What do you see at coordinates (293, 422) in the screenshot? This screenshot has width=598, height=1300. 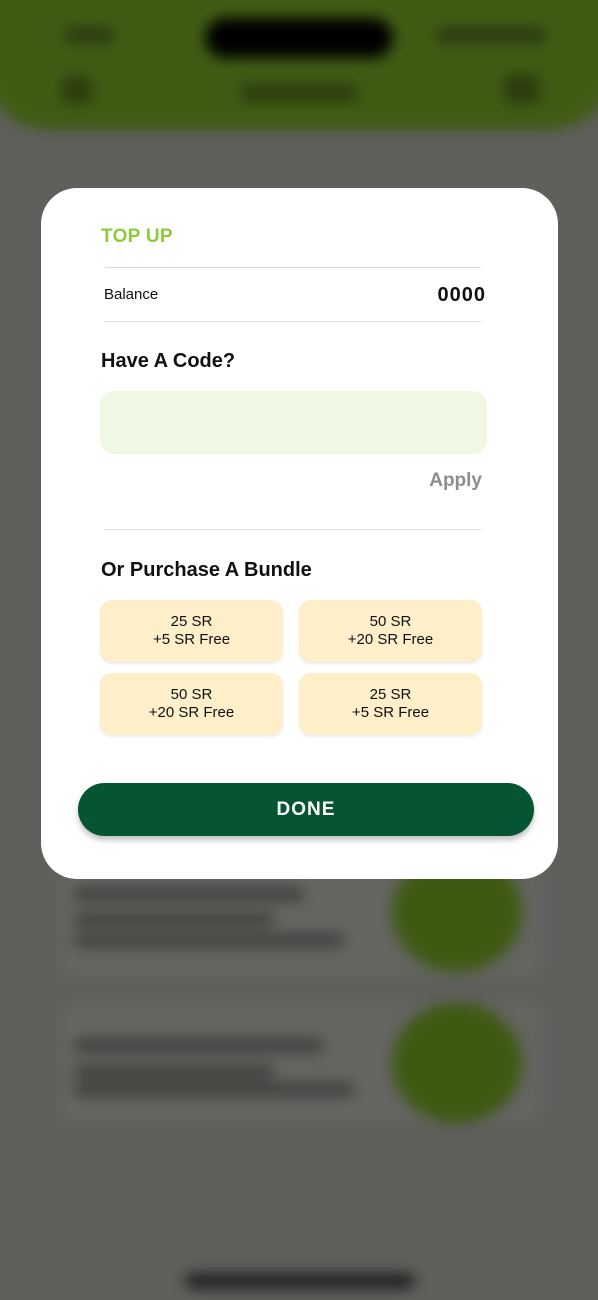 I see `promo-code-input` at bounding box center [293, 422].